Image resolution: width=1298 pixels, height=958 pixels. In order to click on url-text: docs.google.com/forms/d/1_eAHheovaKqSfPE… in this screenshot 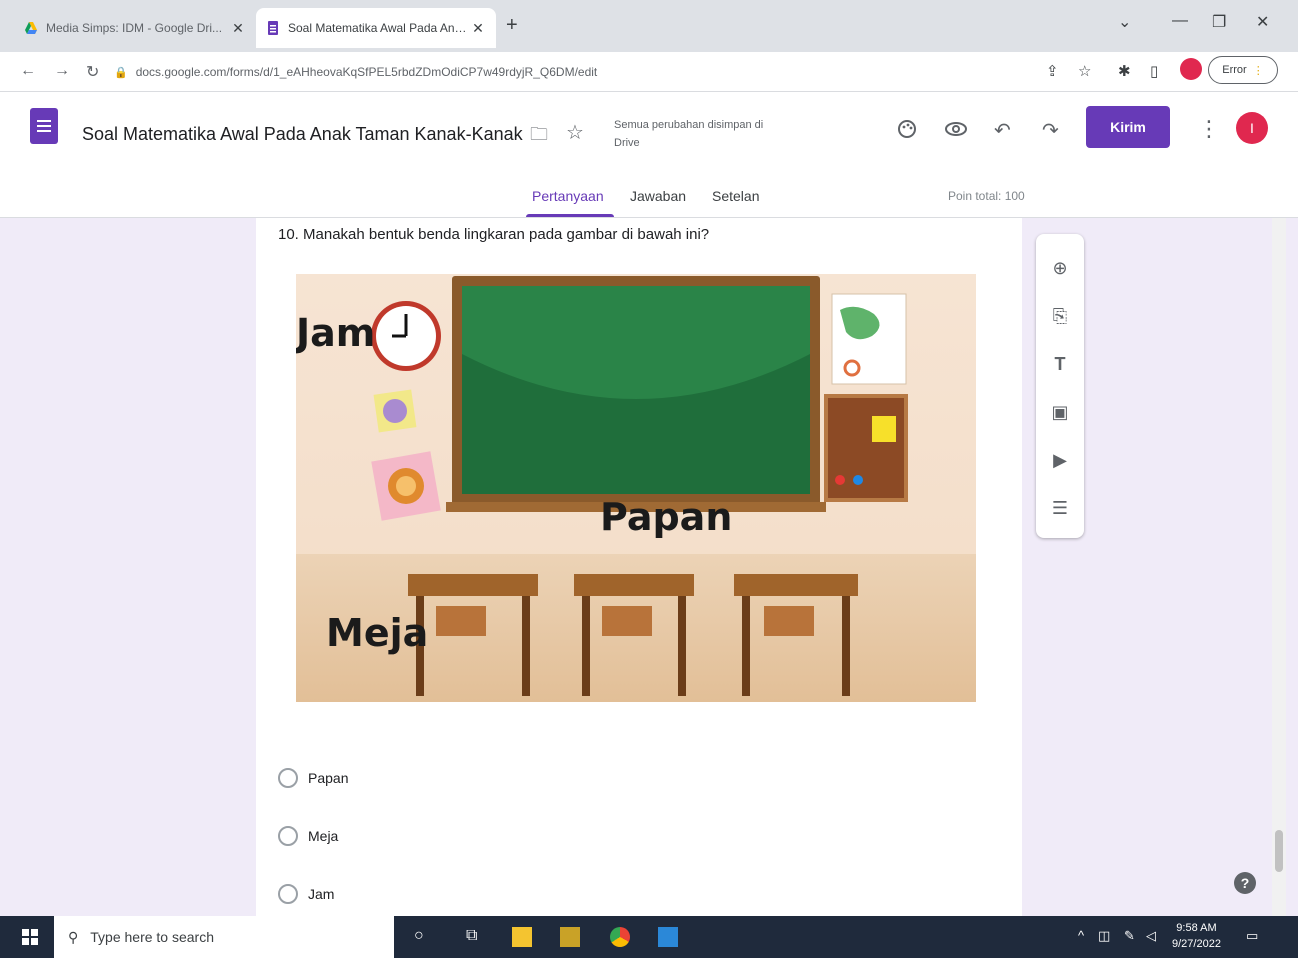, I will do `click(366, 72)`.